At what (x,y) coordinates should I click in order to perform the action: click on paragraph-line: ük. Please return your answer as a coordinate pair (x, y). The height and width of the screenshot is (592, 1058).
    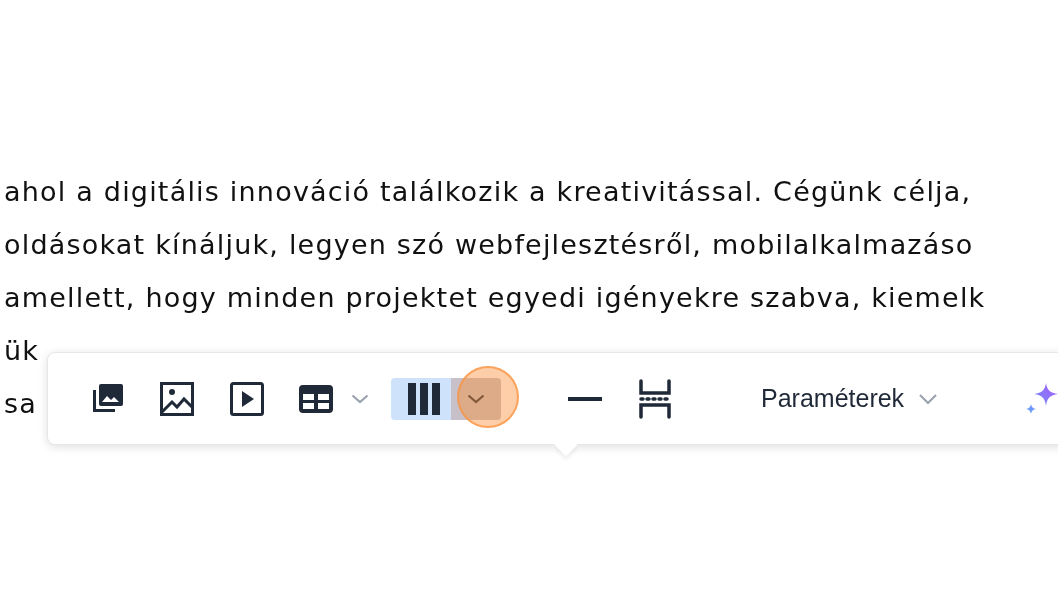
    Looking at the image, I should click on (22, 350).